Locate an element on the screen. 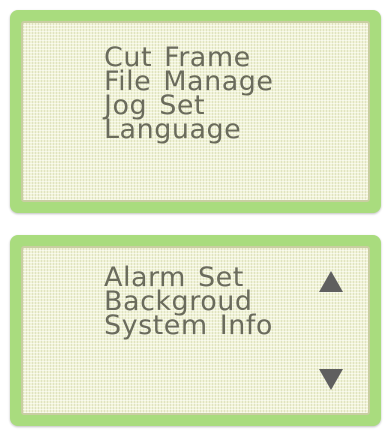 The height and width of the screenshot is (431, 389). menu-list-page-1: Cut Frame File Manage Jog Set Language is located at coordinates (189, 93).